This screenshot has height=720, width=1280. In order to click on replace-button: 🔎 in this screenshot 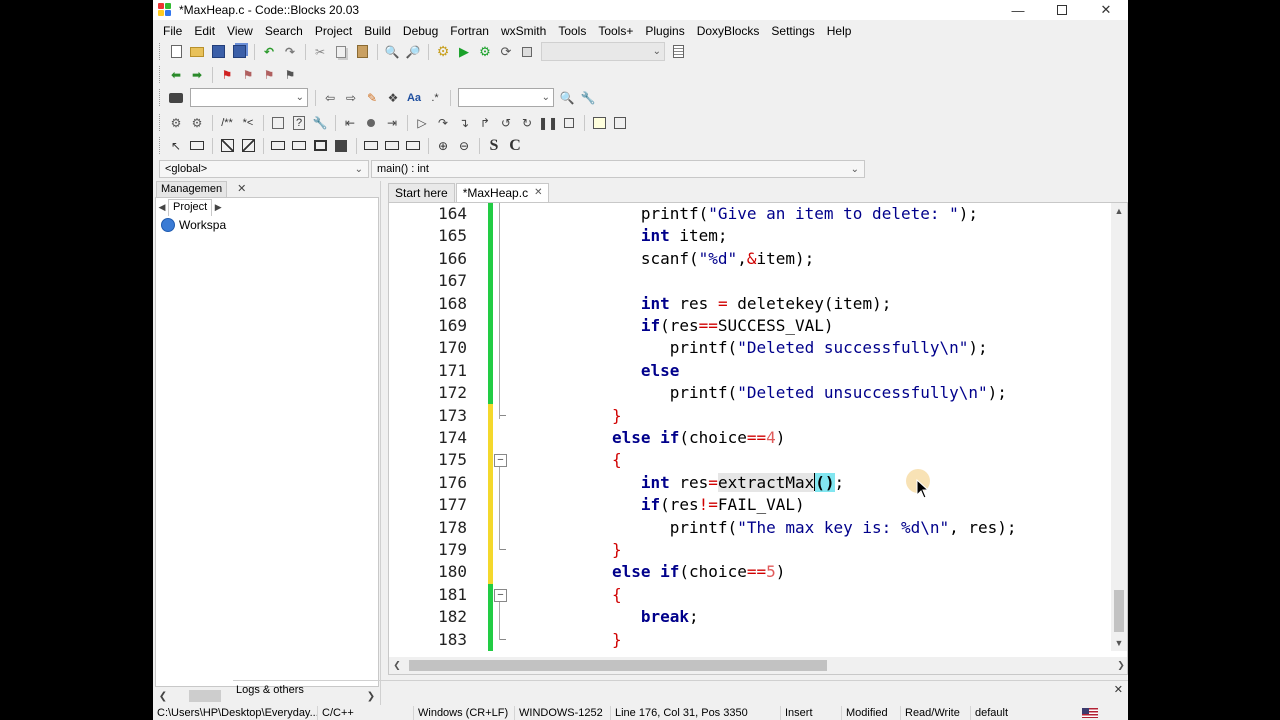, I will do `click(413, 52)`.